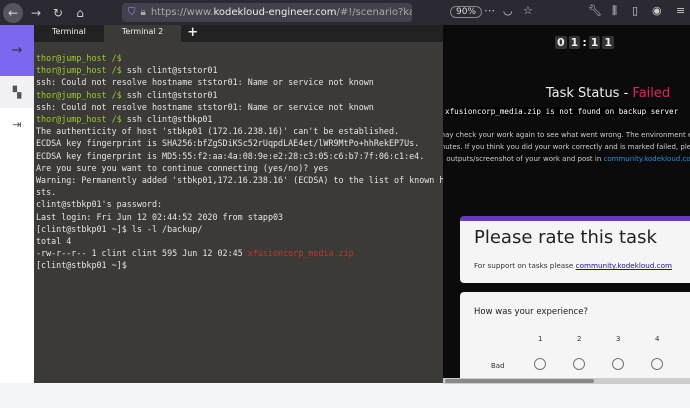  What do you see at coordinates (58, 13) in the screenshot?
I see `reload-button: ↻` at bounding box center [58, 13].